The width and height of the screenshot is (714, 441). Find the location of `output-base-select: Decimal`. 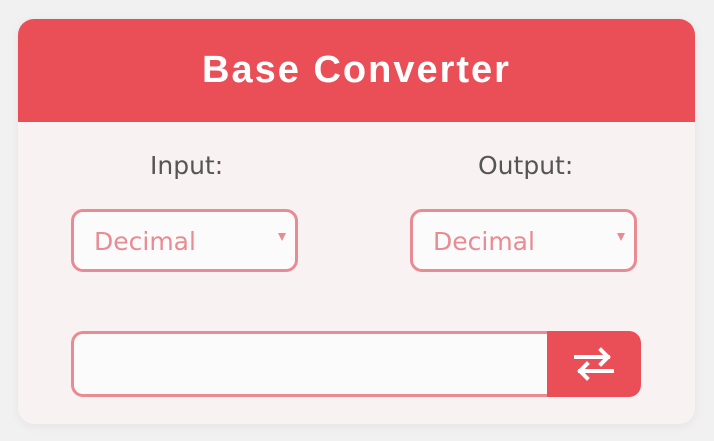

output-base-select: Decimal is located at coordinates (523, 240).